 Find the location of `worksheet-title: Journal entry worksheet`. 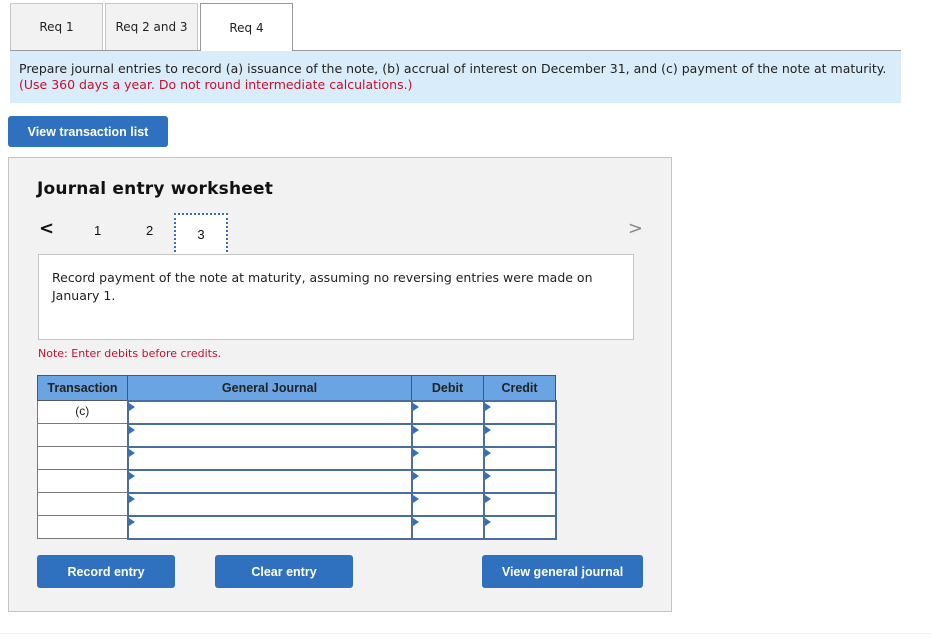

worksheet-title: Journal entry worksheet is located at coordinates (155, 189).